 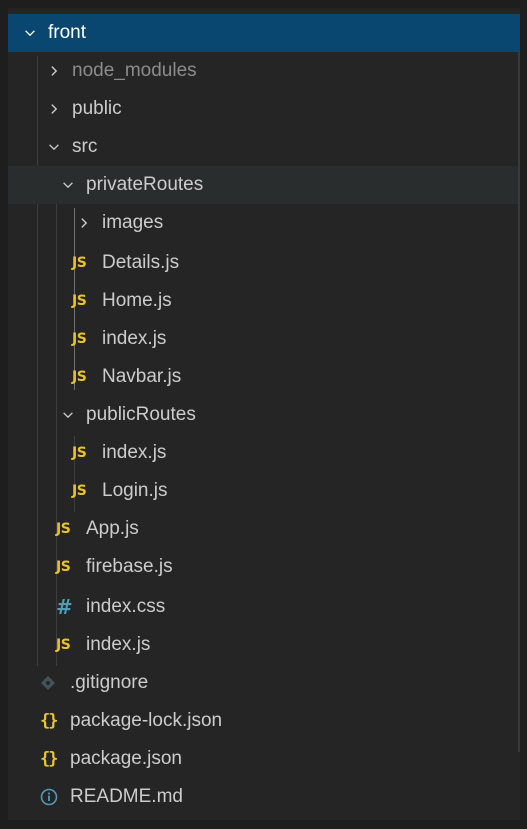 What do you see at coordinates (264, 71) in the screenshot?
I see `tree-folder-node-modules: node_modules` at bounding box center [264, 71].